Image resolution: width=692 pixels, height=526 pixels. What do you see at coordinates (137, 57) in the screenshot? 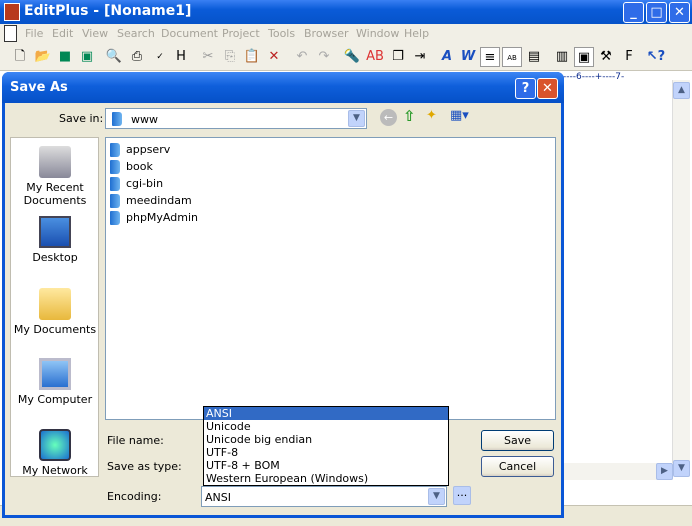
I see `print-icon: ⎙` at bounding box center [137, 57].